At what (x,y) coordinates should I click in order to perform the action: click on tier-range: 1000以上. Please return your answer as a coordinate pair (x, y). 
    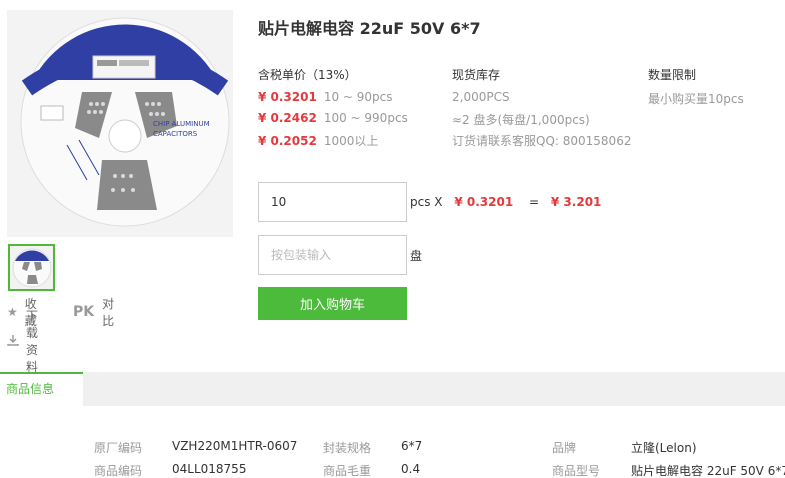
    Looking at the image, I should click on (351, 141).